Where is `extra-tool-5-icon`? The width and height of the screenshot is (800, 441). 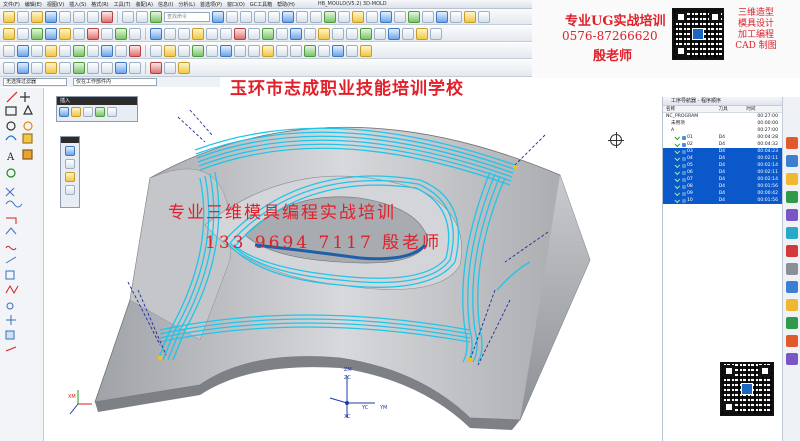 extra-tool-5-icon is located at coordinates (484, 16).